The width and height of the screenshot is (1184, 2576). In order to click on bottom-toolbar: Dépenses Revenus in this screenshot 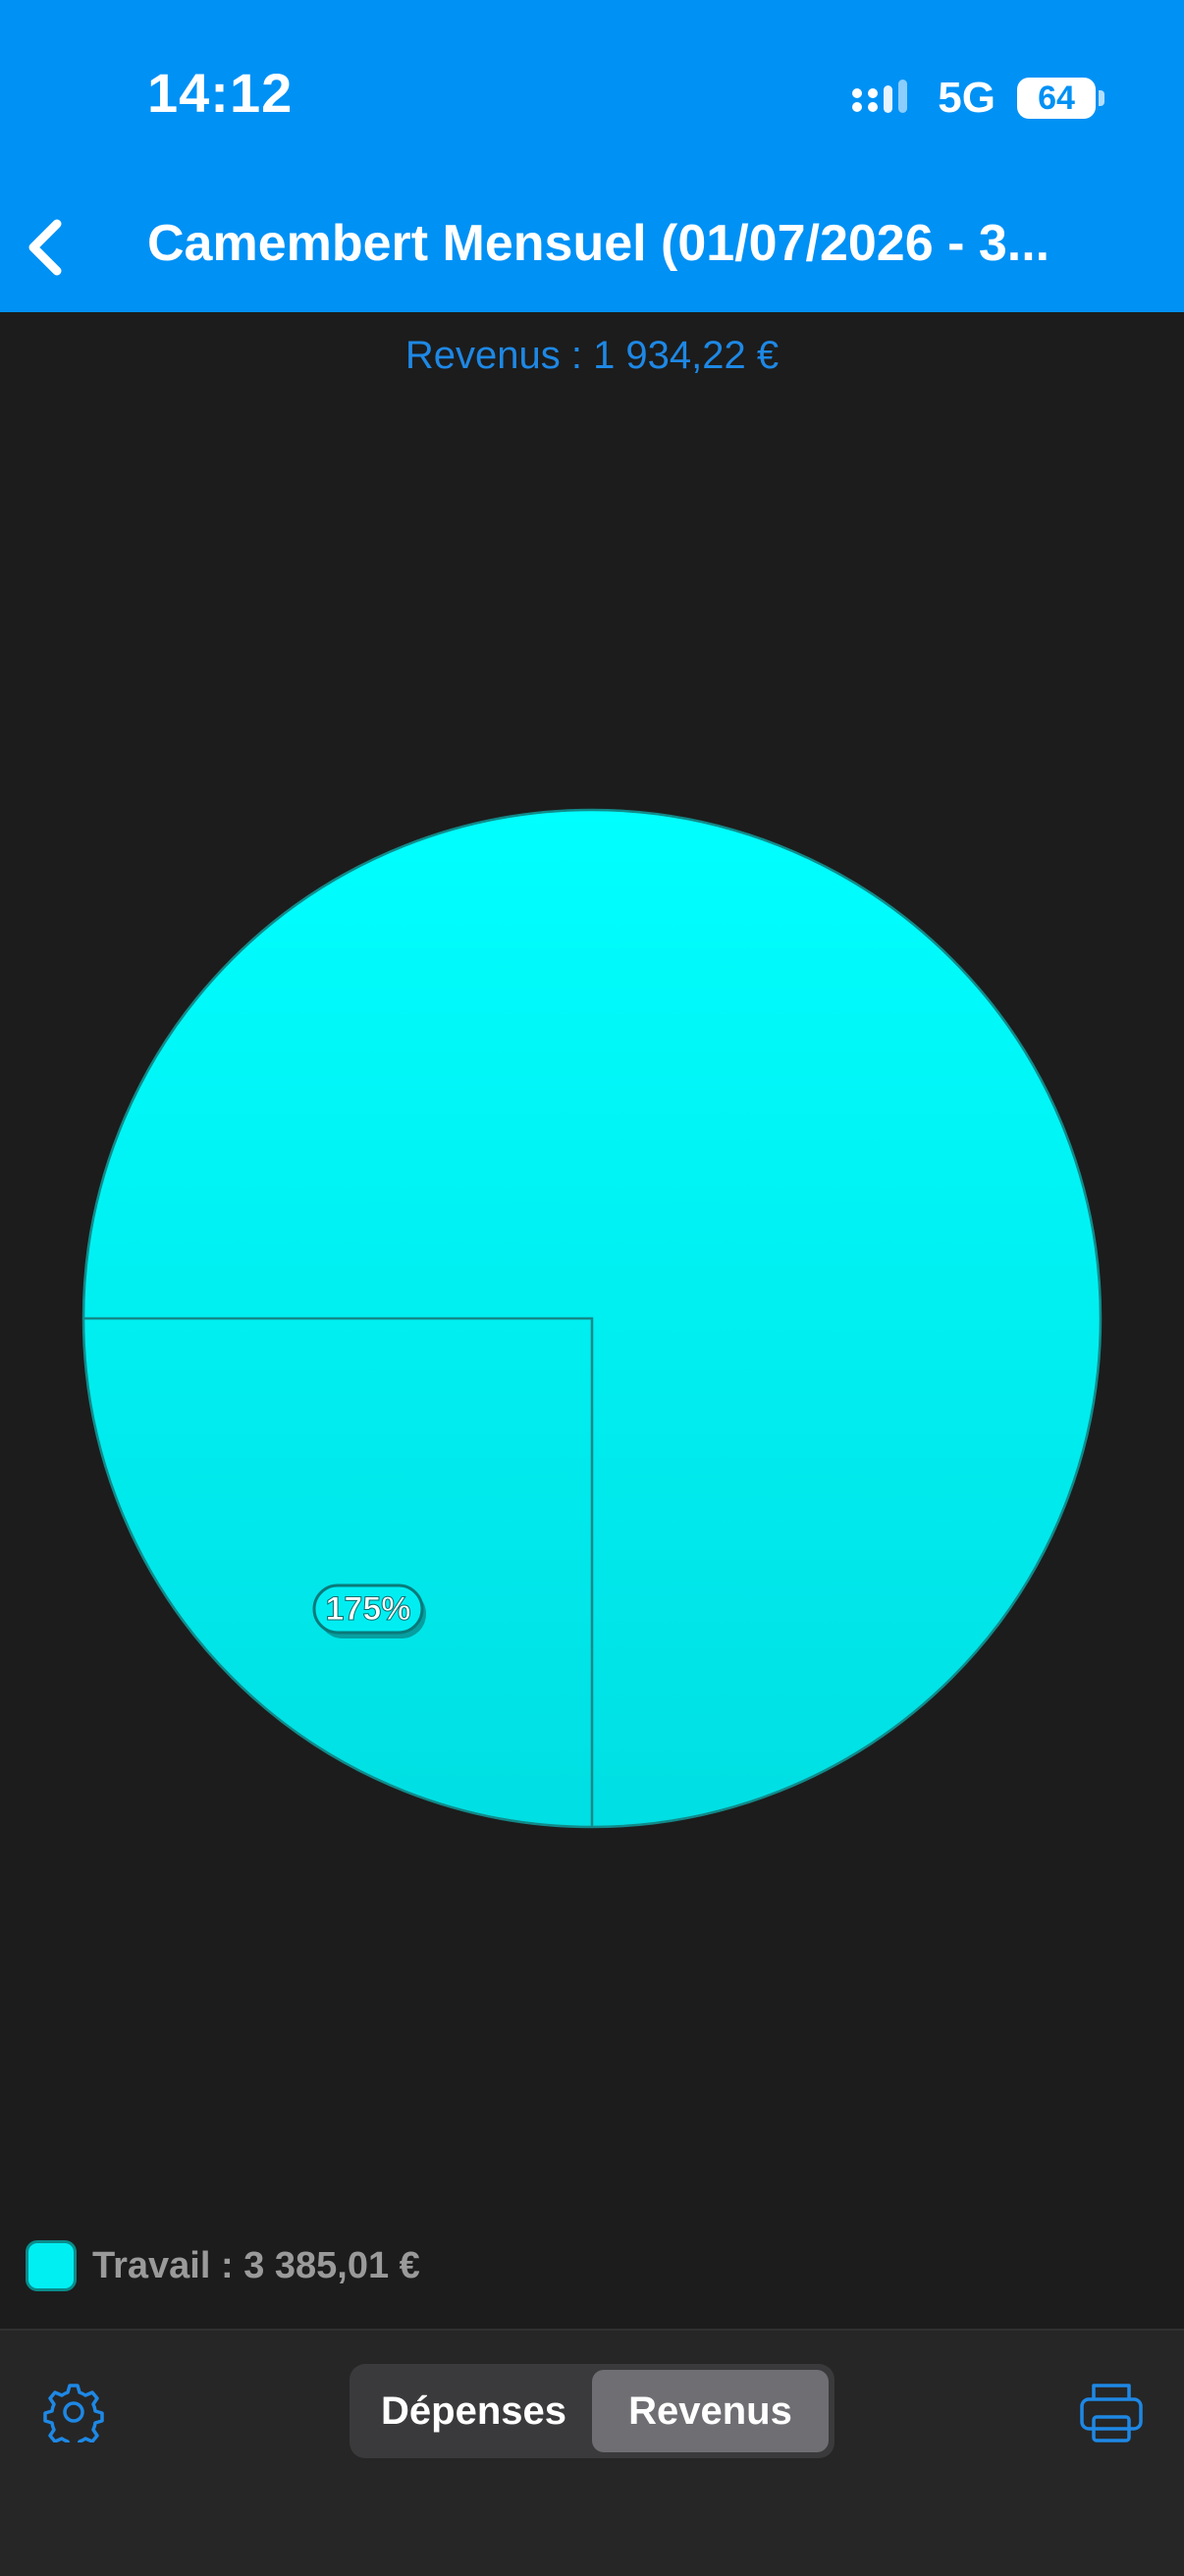, I will do `click(592, 2452)`.